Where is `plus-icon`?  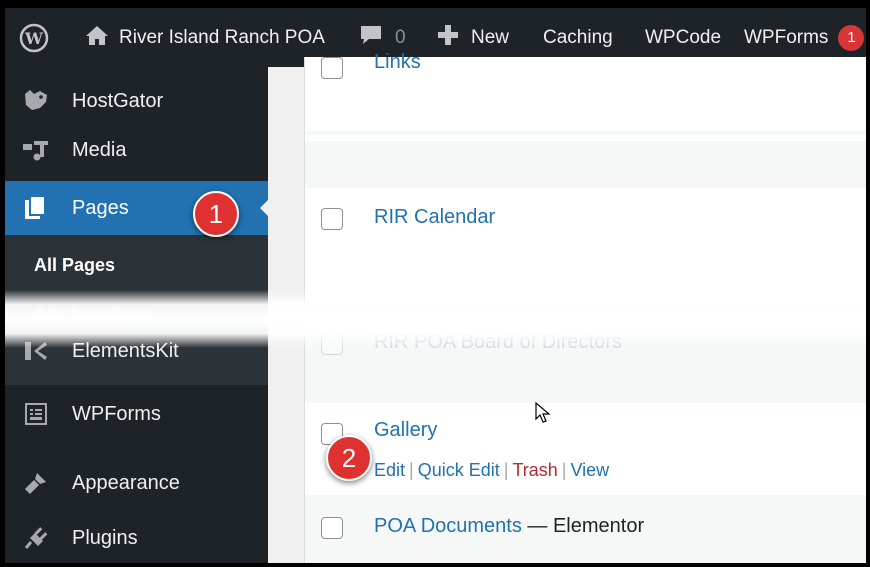 plus-icon is located at coordinates (448, 38).